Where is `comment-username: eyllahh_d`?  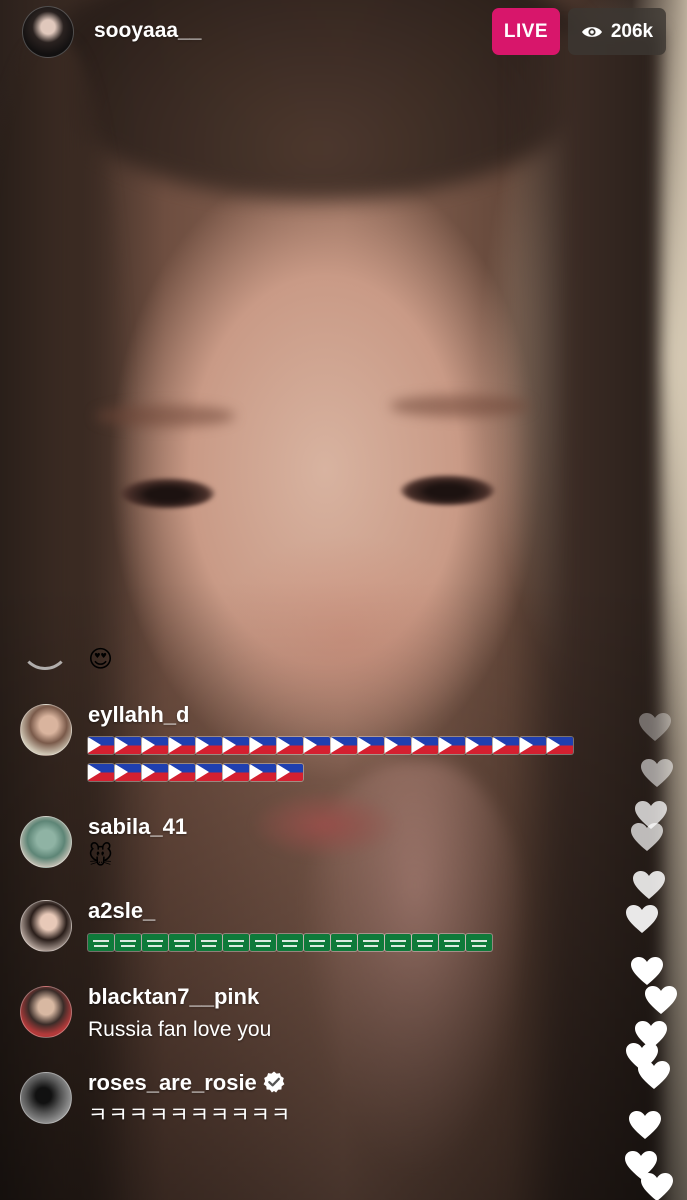 comment-username: eyllahh_d is located at coordinates (138, 715).